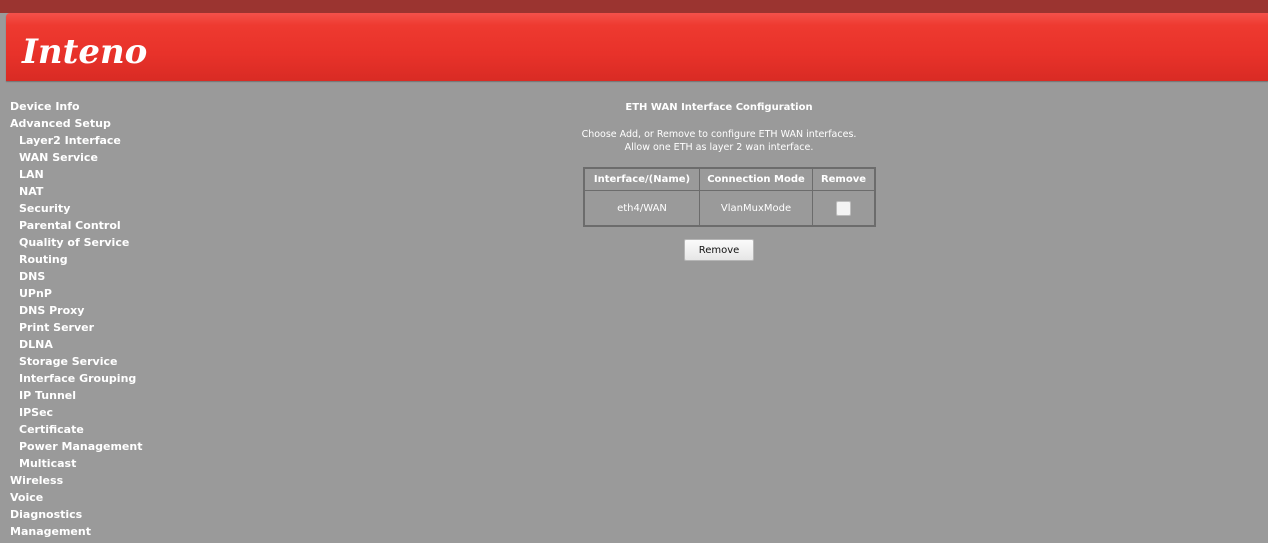 Image resolution: width=1268 pixels, height=543 pixels. I want to click on remove-checkbox, so click(843, 208).